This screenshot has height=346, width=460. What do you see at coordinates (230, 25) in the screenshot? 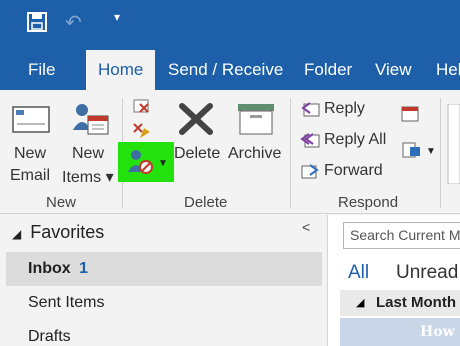
I see `title-bar: ↶ ▾` at bounding box center [230, 25].